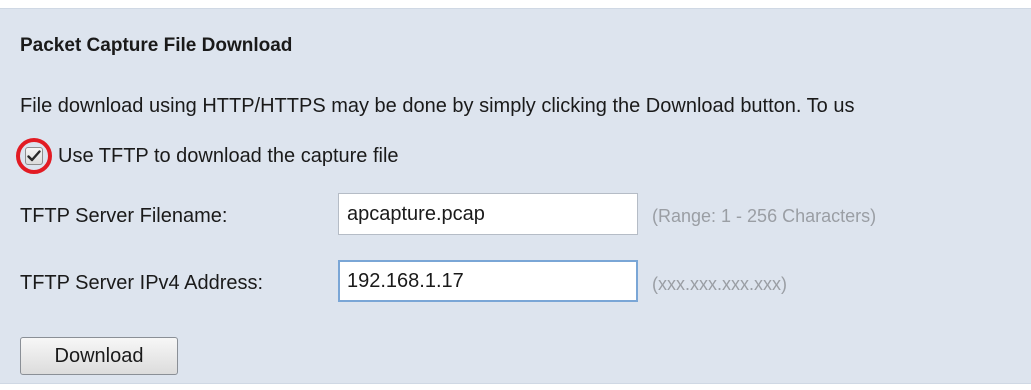 Image resolution: width=1031 pixels, height=390 pixels. What do you see at coordinates (764, 216) in the screenshot?
I see `tftp-filename-hint: (Range: 1 - 256 Characters)` at bounding box center [764, 216].